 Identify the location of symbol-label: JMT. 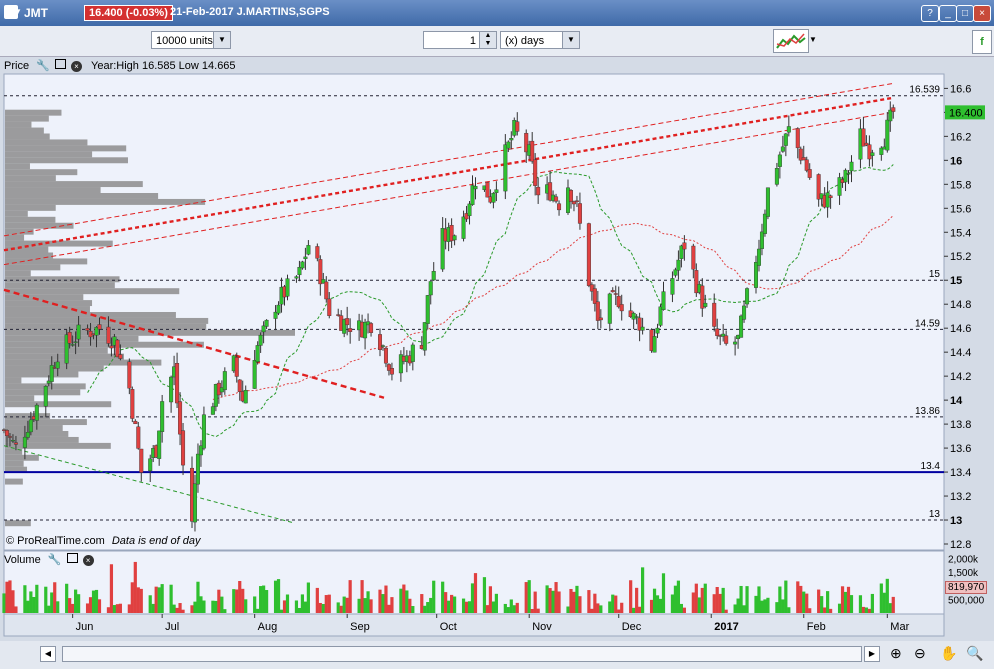
(36, 13).